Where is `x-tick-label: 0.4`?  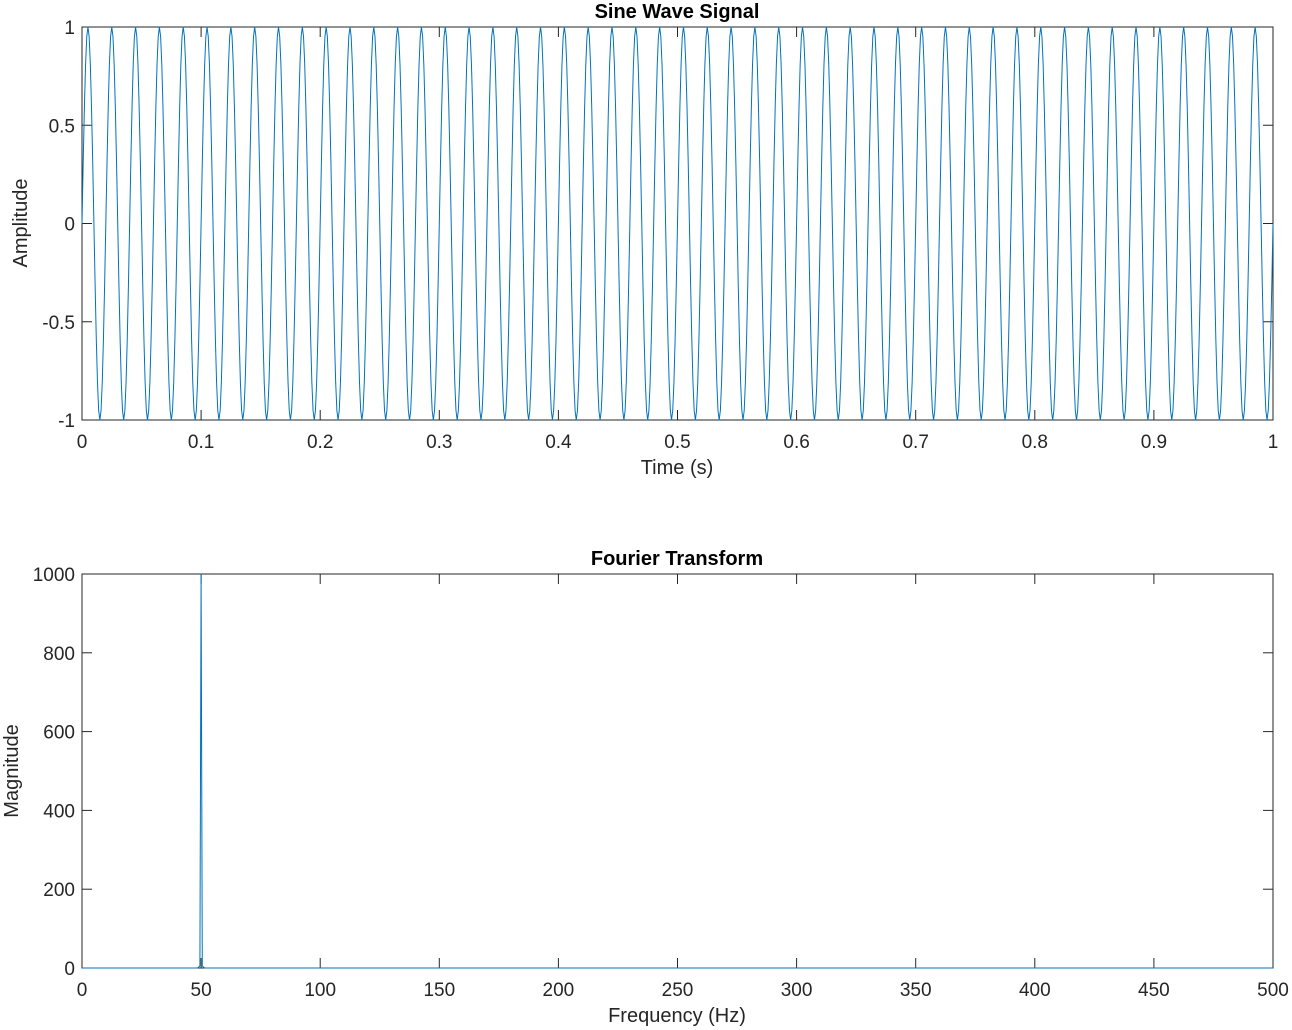 x-tick-label: 0.4 is located at coordinates (558, 442).